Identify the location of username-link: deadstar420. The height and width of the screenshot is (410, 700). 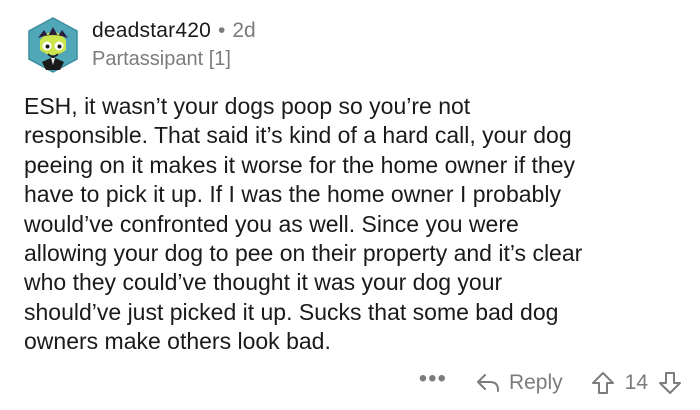
(151, 31).